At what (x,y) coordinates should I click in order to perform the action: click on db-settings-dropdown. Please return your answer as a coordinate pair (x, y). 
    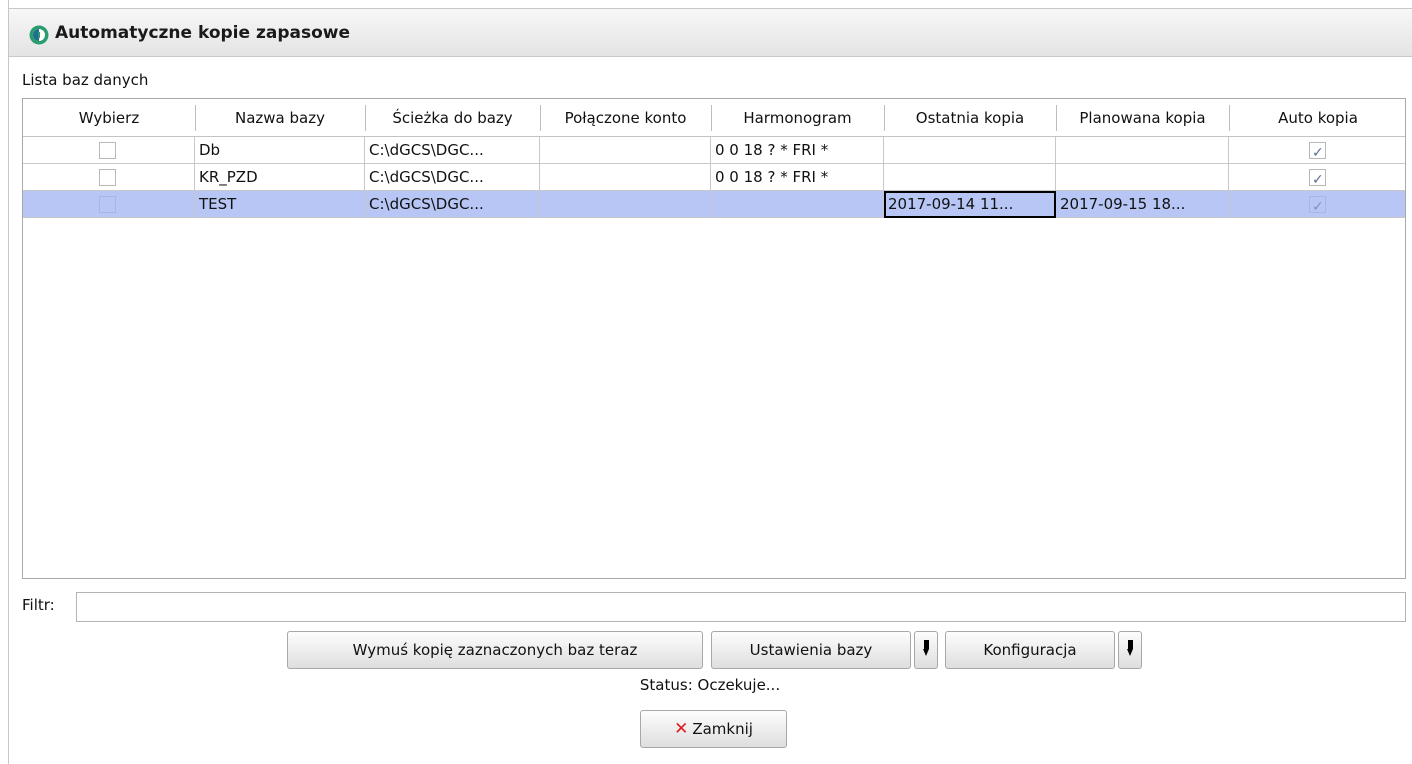
    Looking at the image, I should click on (926, 650).